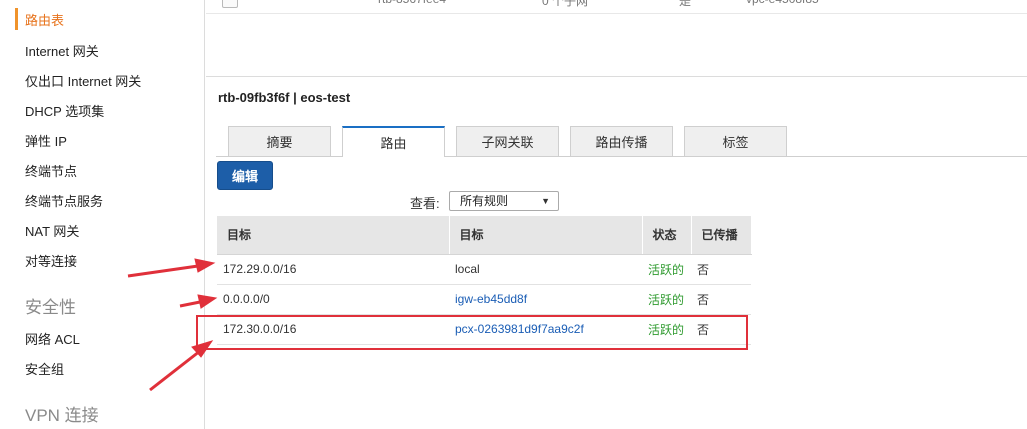 Image resolution: width=1027 pixels, height=429 pixels. I want to click on sidebar-item-elastic-ip: 弹性 IP, so click(46, 140).